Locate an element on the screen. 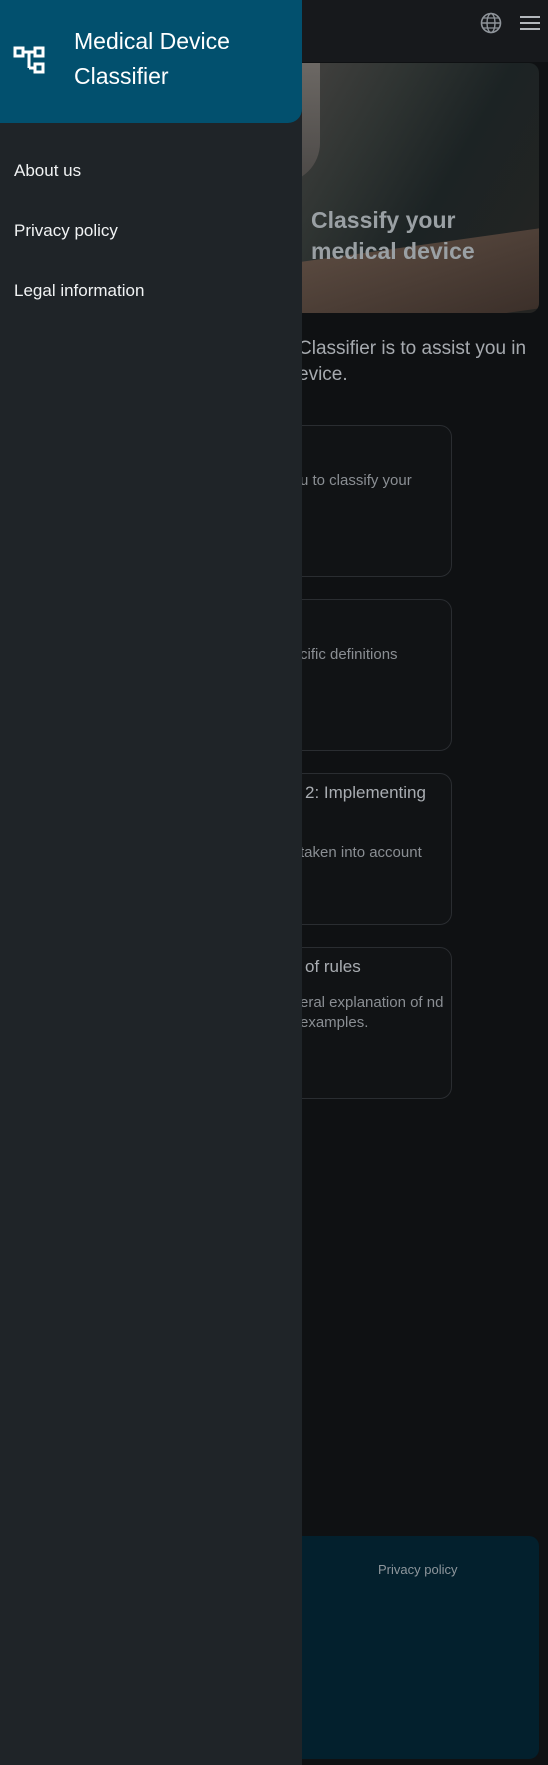 The height and width of the screenshot is (1765, 548). drawer-header: Medical Device Classifier is located at coordinates (151, 61).